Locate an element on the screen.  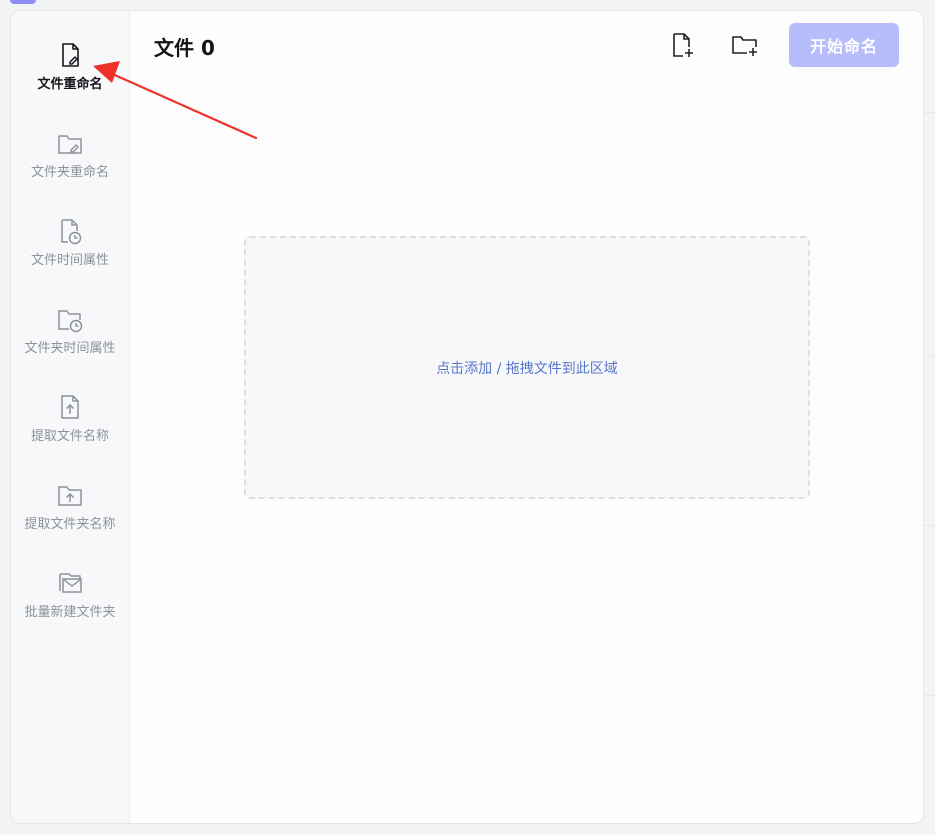
sidebar-item-extract-folder-names: 提取文件夹名称 is located at coordinates (70, 521).